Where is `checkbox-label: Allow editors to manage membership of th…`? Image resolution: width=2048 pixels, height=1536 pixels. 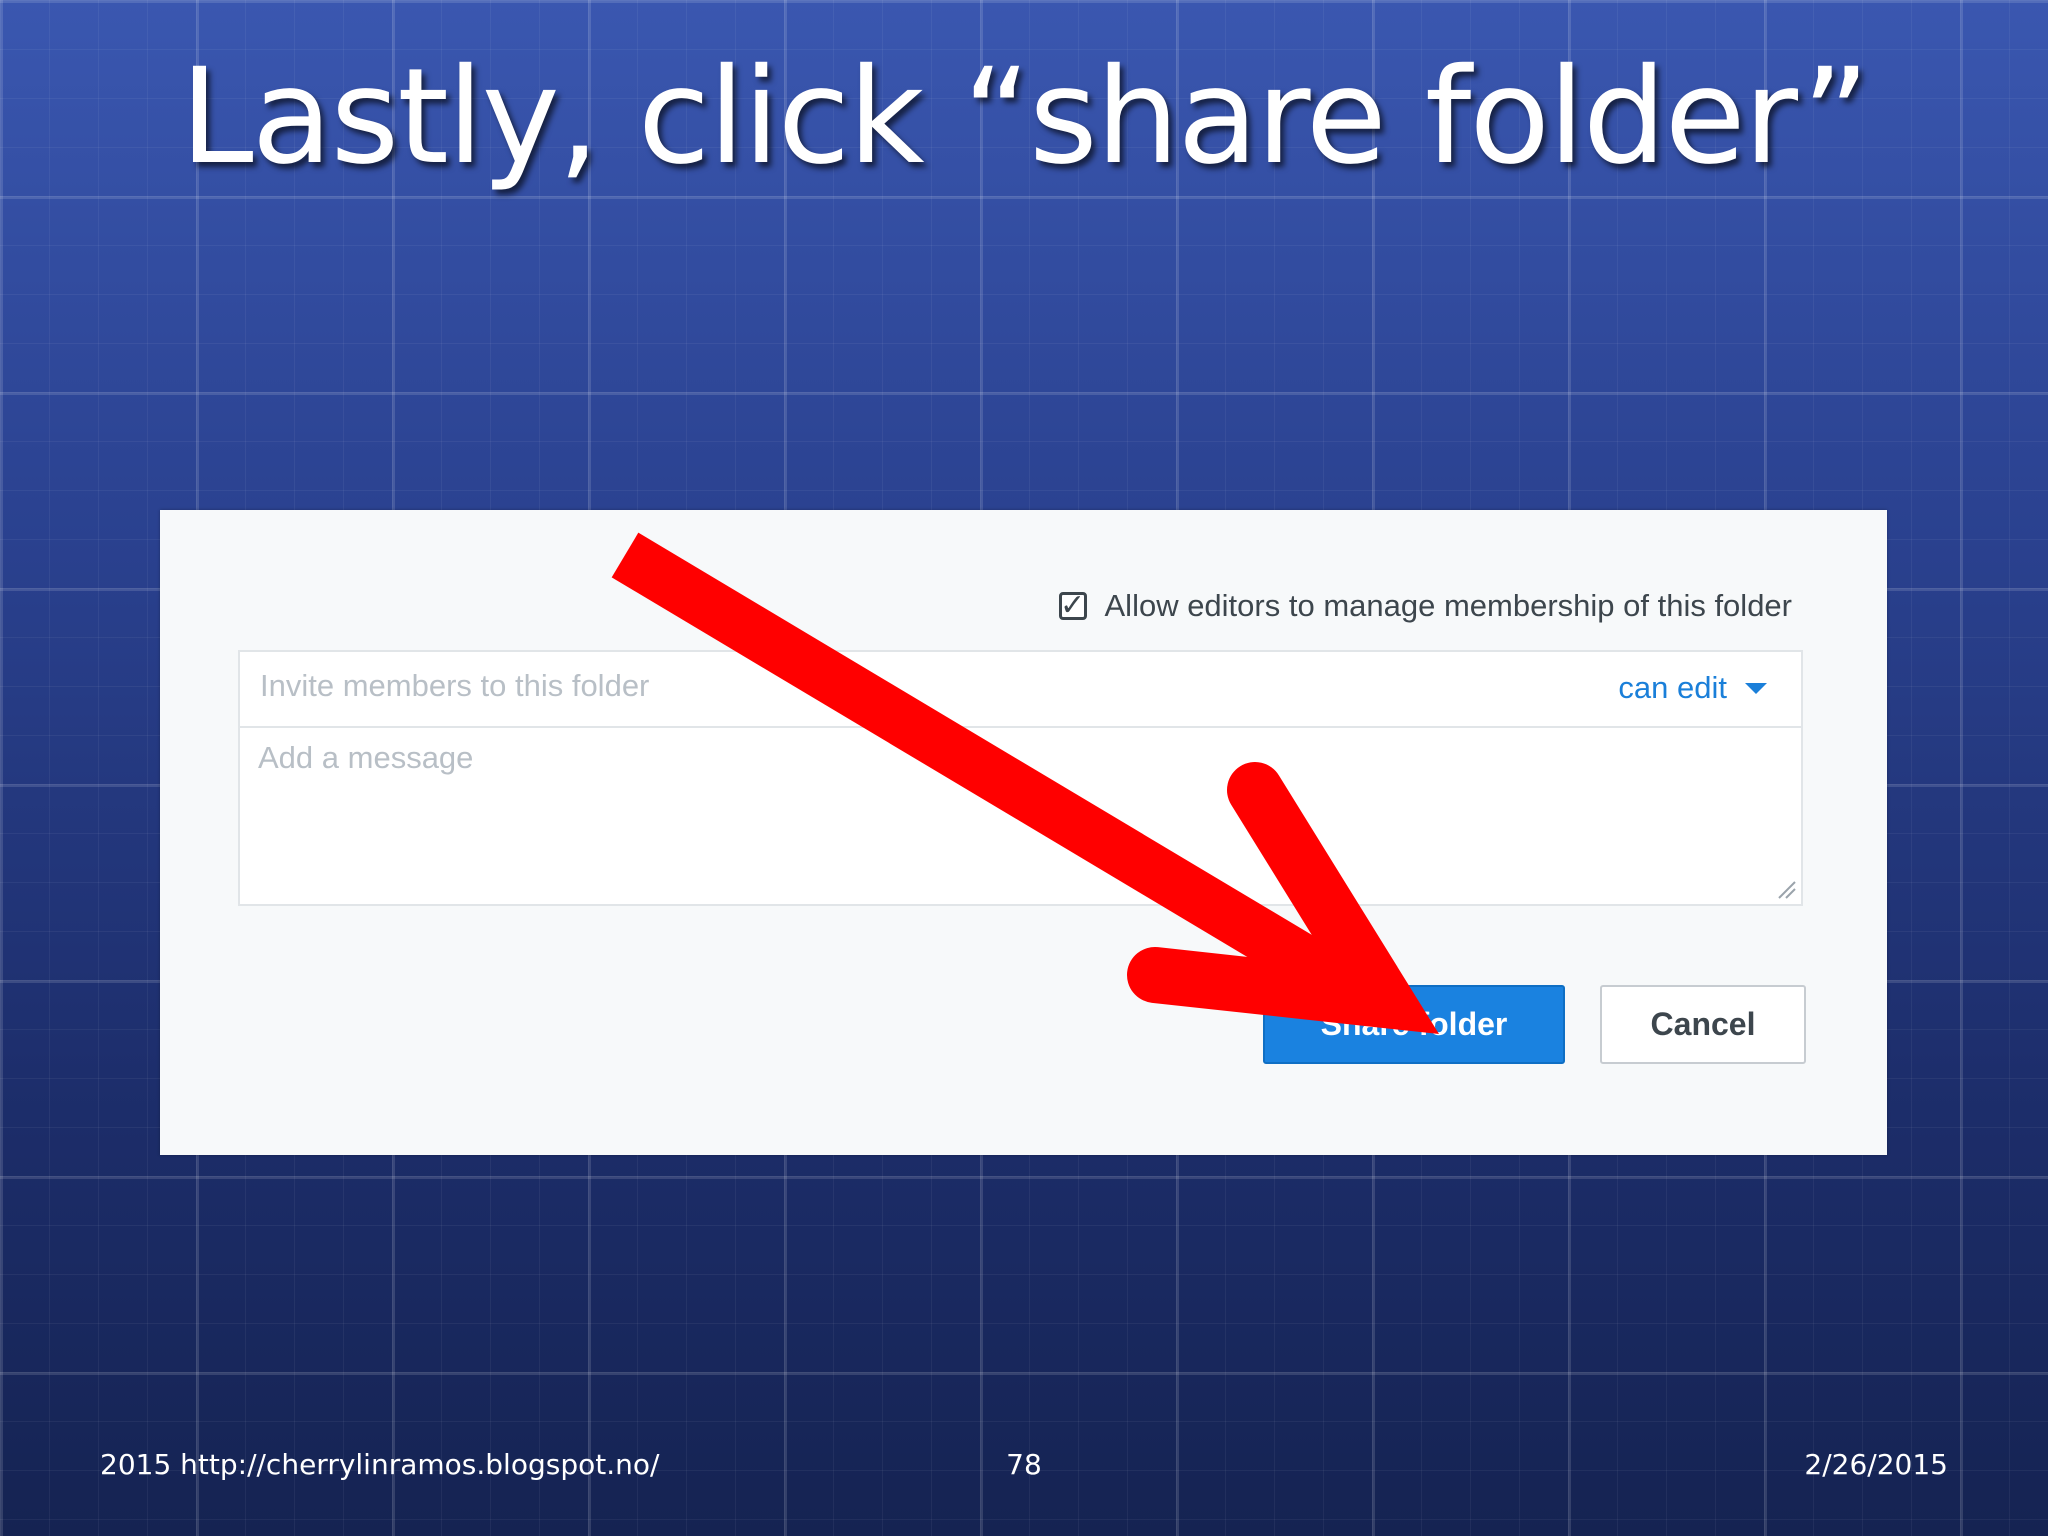
checkbox-label: Allow editors to manage membership of th… is located at coordinates (1448, 605).